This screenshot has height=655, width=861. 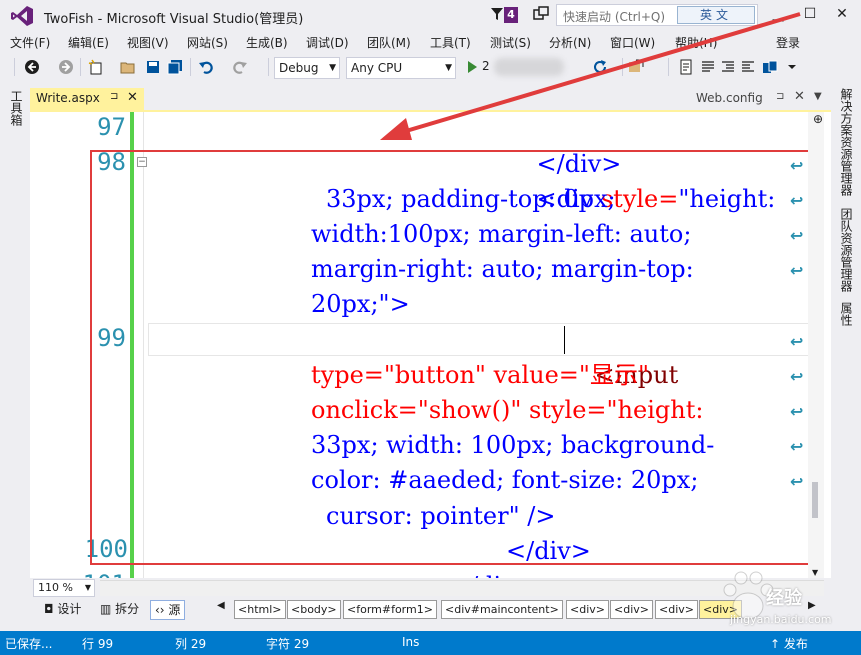 I want to click on menu-build: 生成(B), so click(x=267, y=42).